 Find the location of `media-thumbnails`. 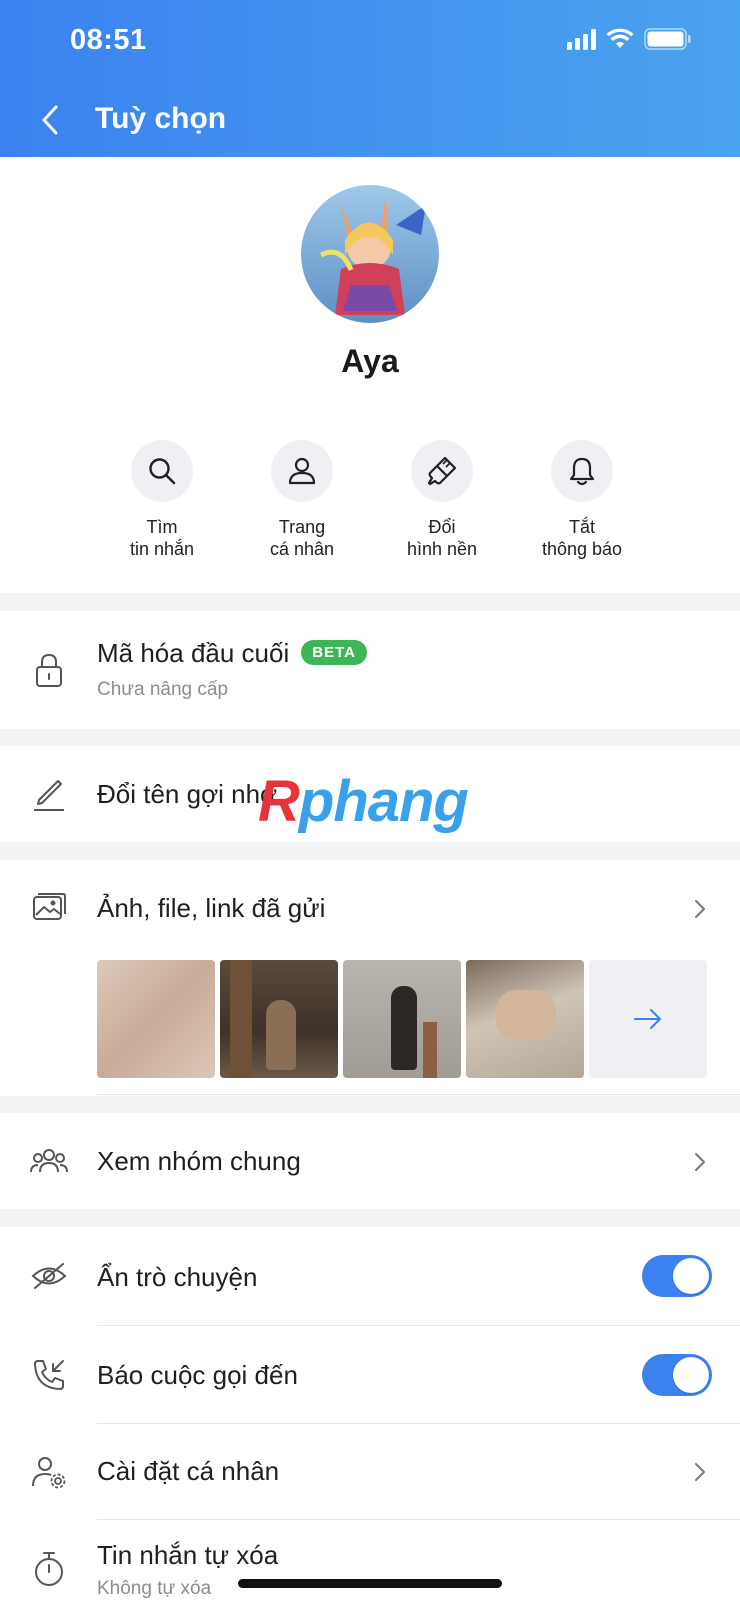

media-thumbnails is located at coordinates (402, 1019).